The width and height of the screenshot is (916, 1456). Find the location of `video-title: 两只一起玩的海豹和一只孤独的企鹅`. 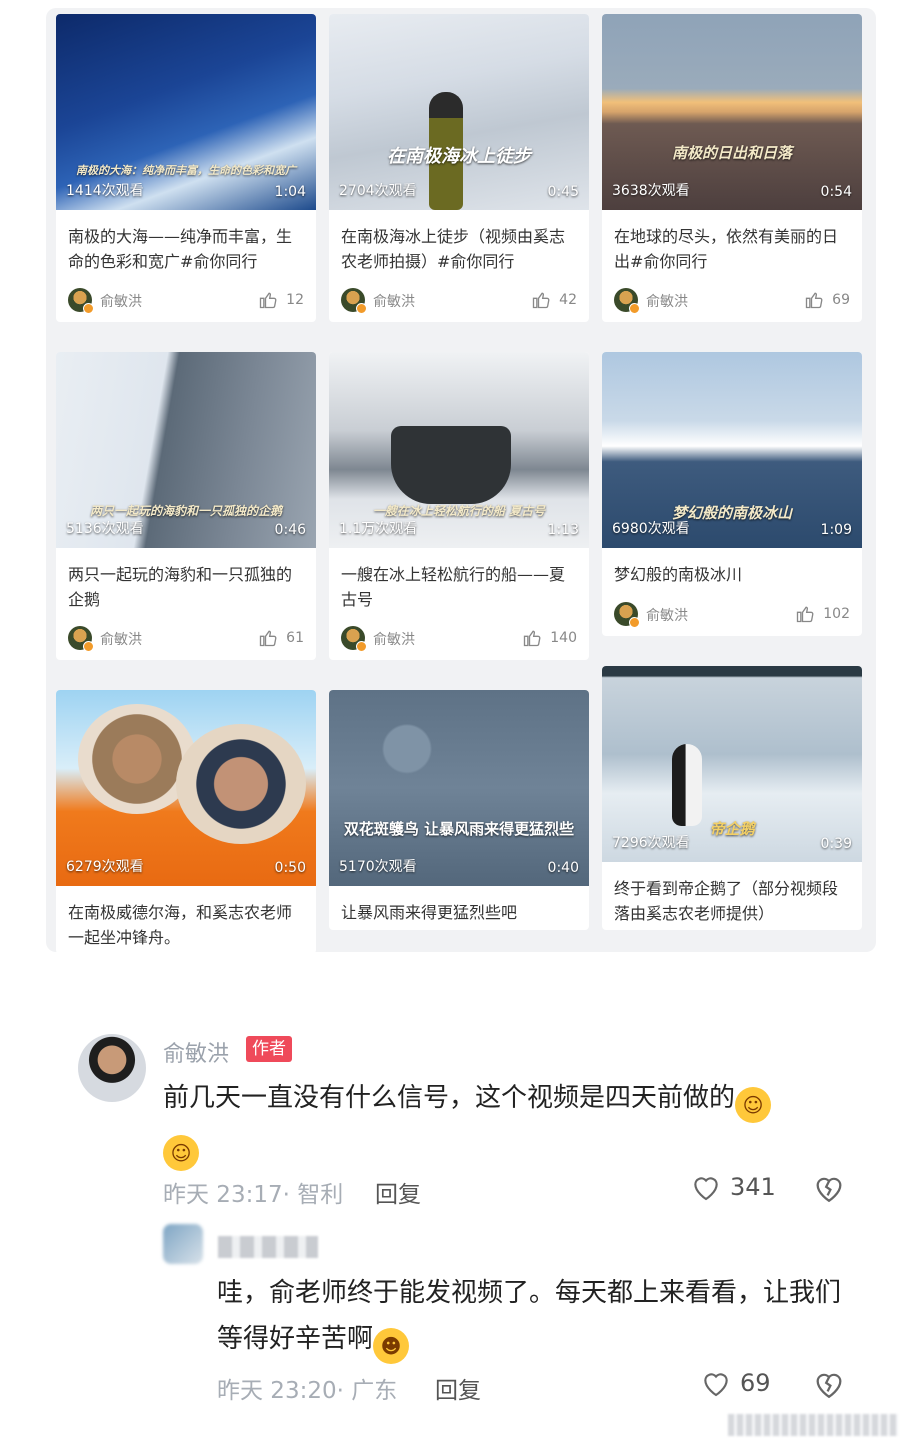

video-title: 两只一起玩的海豹和一只孤独的企鹅 is located at coordinates (186, 582).